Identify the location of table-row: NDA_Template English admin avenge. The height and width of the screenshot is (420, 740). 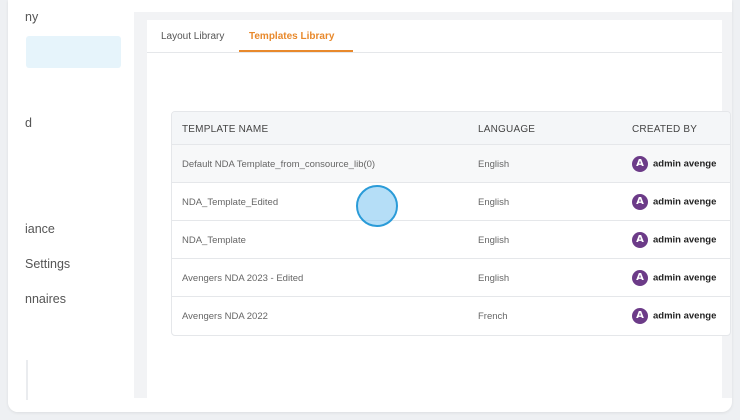
(451, 240).